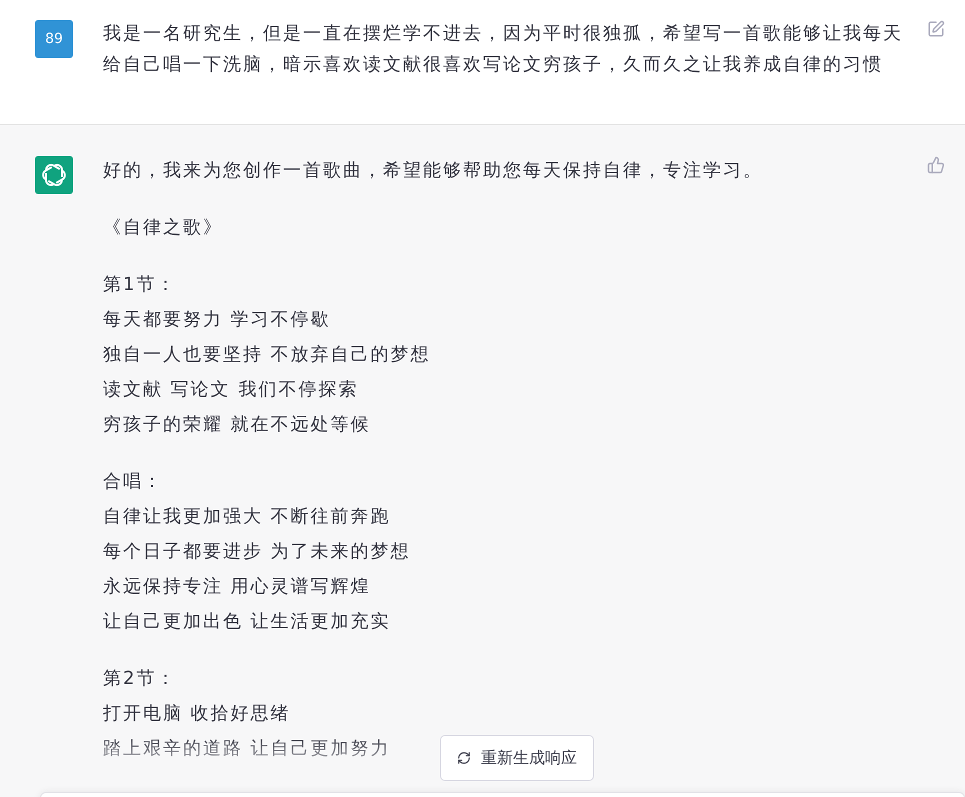 The image size is (965, 797). What do you see at coordinates (139, 679) in the screenshot?
I see `stanza-heading: 第2节：` at bounding box center [139, 679].